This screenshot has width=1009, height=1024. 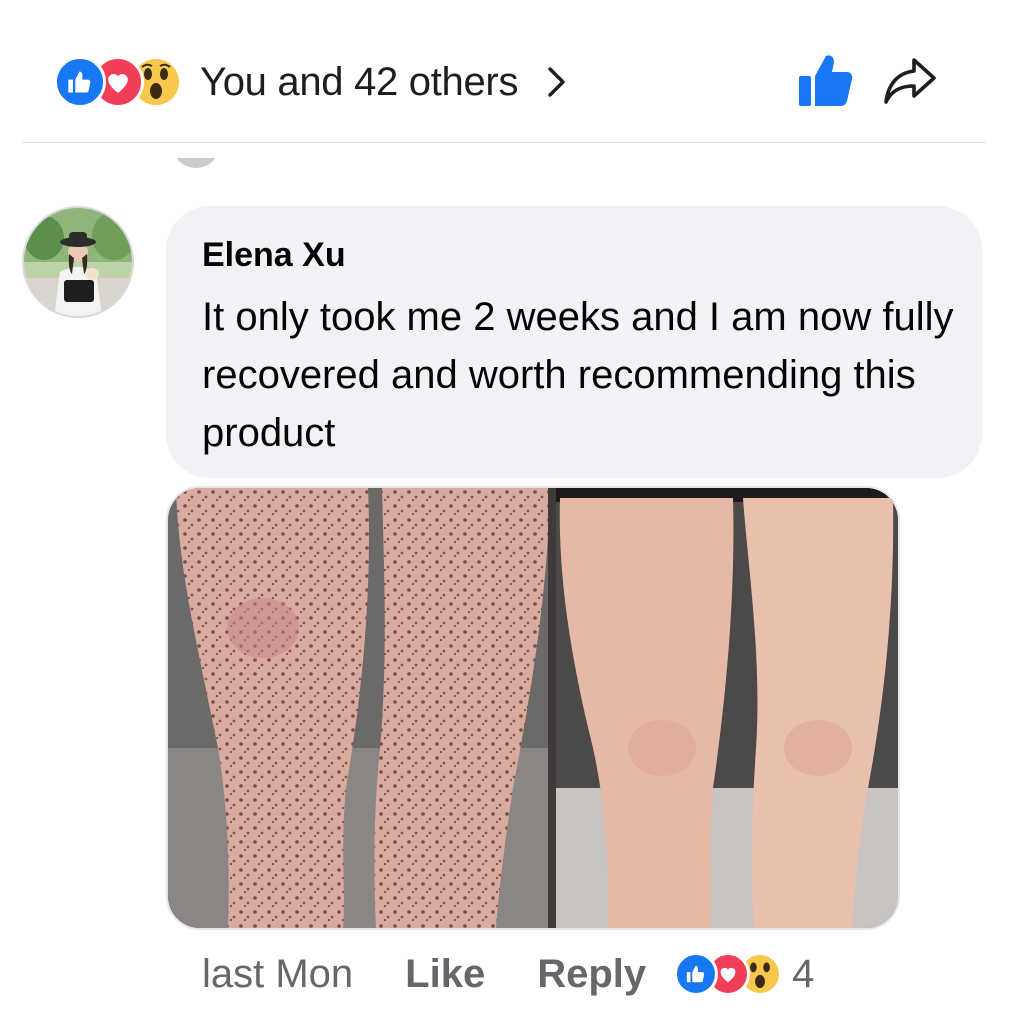 I want to click on previous-avatar-edge, so click(x=196, y=164).